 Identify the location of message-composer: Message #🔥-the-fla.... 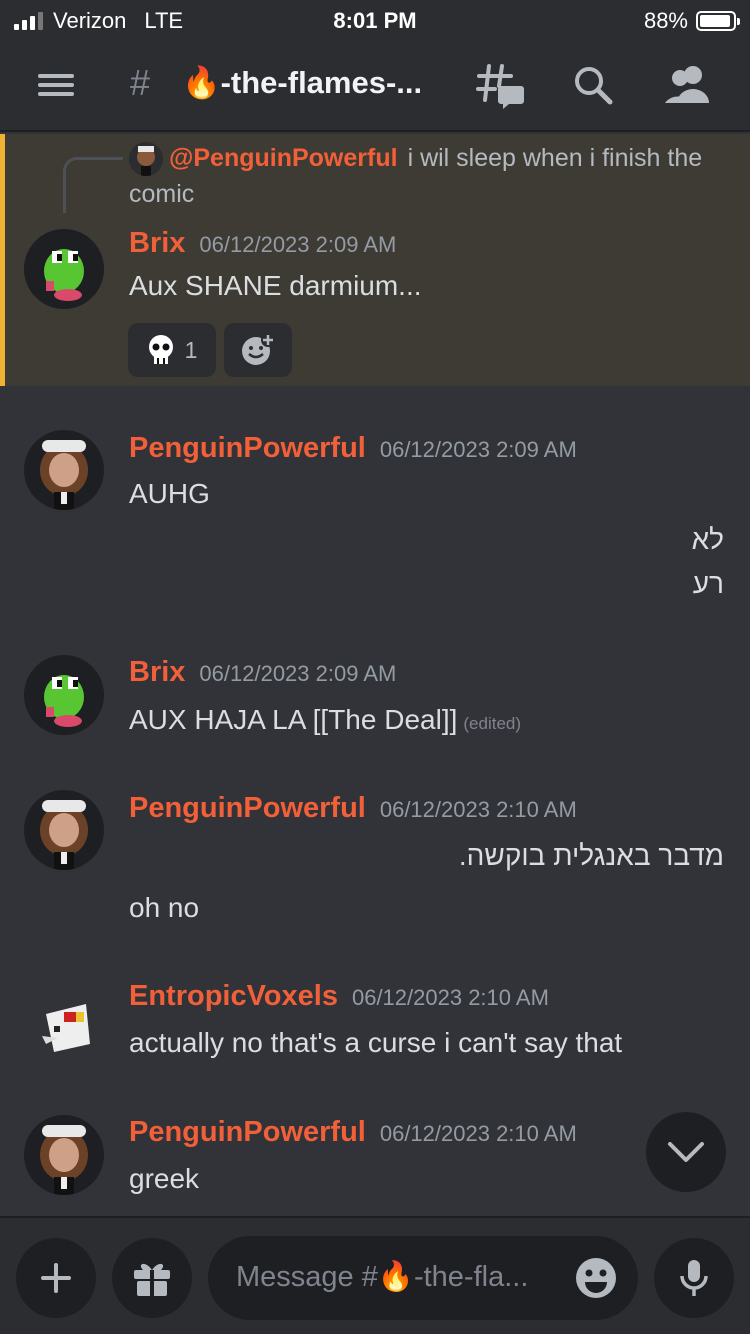
(375, 1275).